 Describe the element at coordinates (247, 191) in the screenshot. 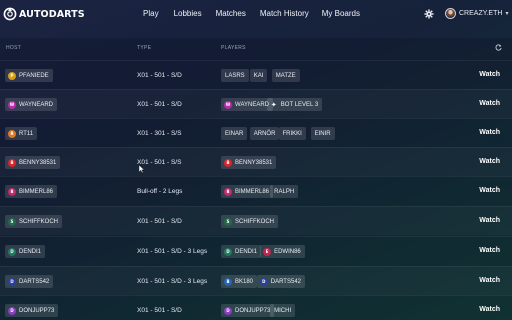

I see `player-chip: B BIMMERL86` at that location.